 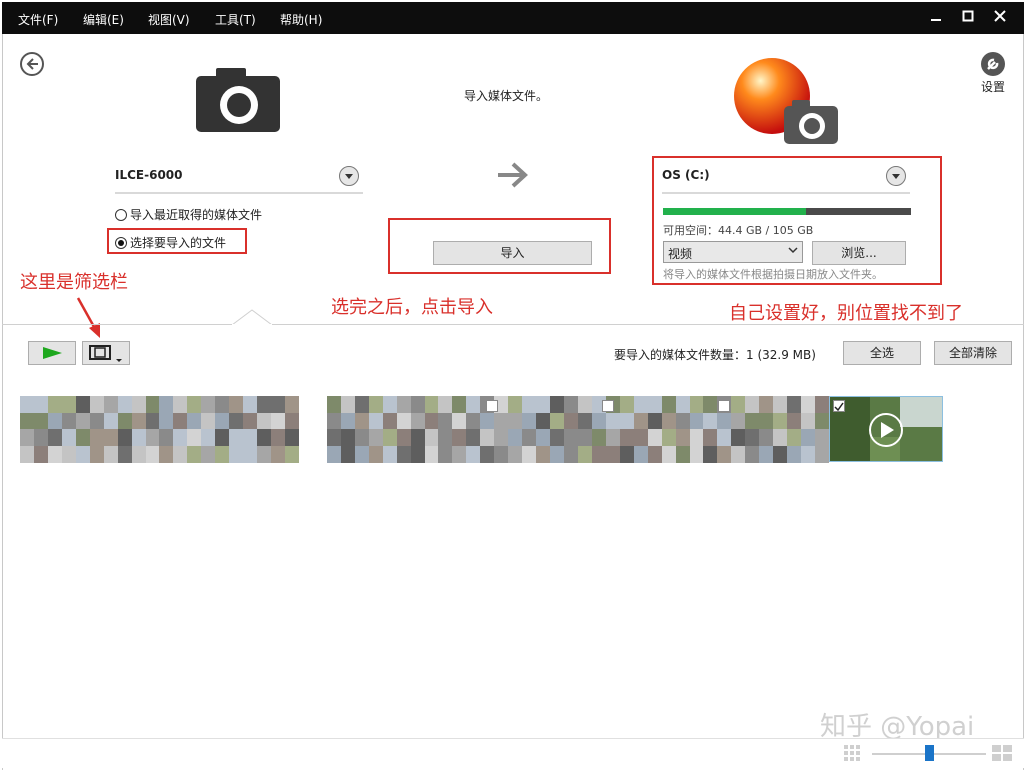 What do you see at coordinates (973, 353) in the screenshot?
I see `clear-all-button: 全部清除` at bounding box center [973, 353].